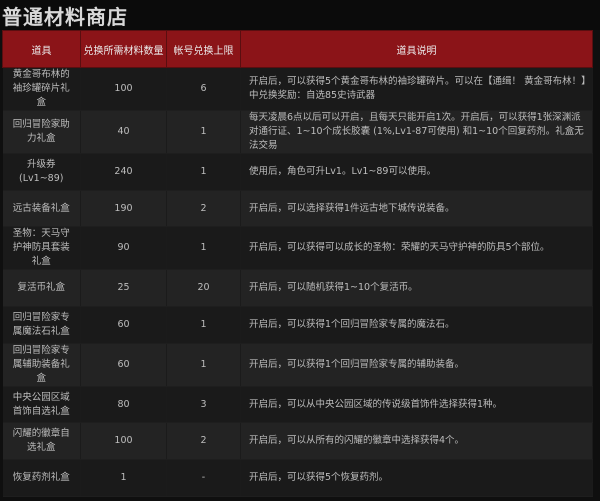  Describe the element at coordinates (416, 209) in the screenshot. I see `item-description: 开启后，可以选择获得1件远古地下城传说装备。` at that location.